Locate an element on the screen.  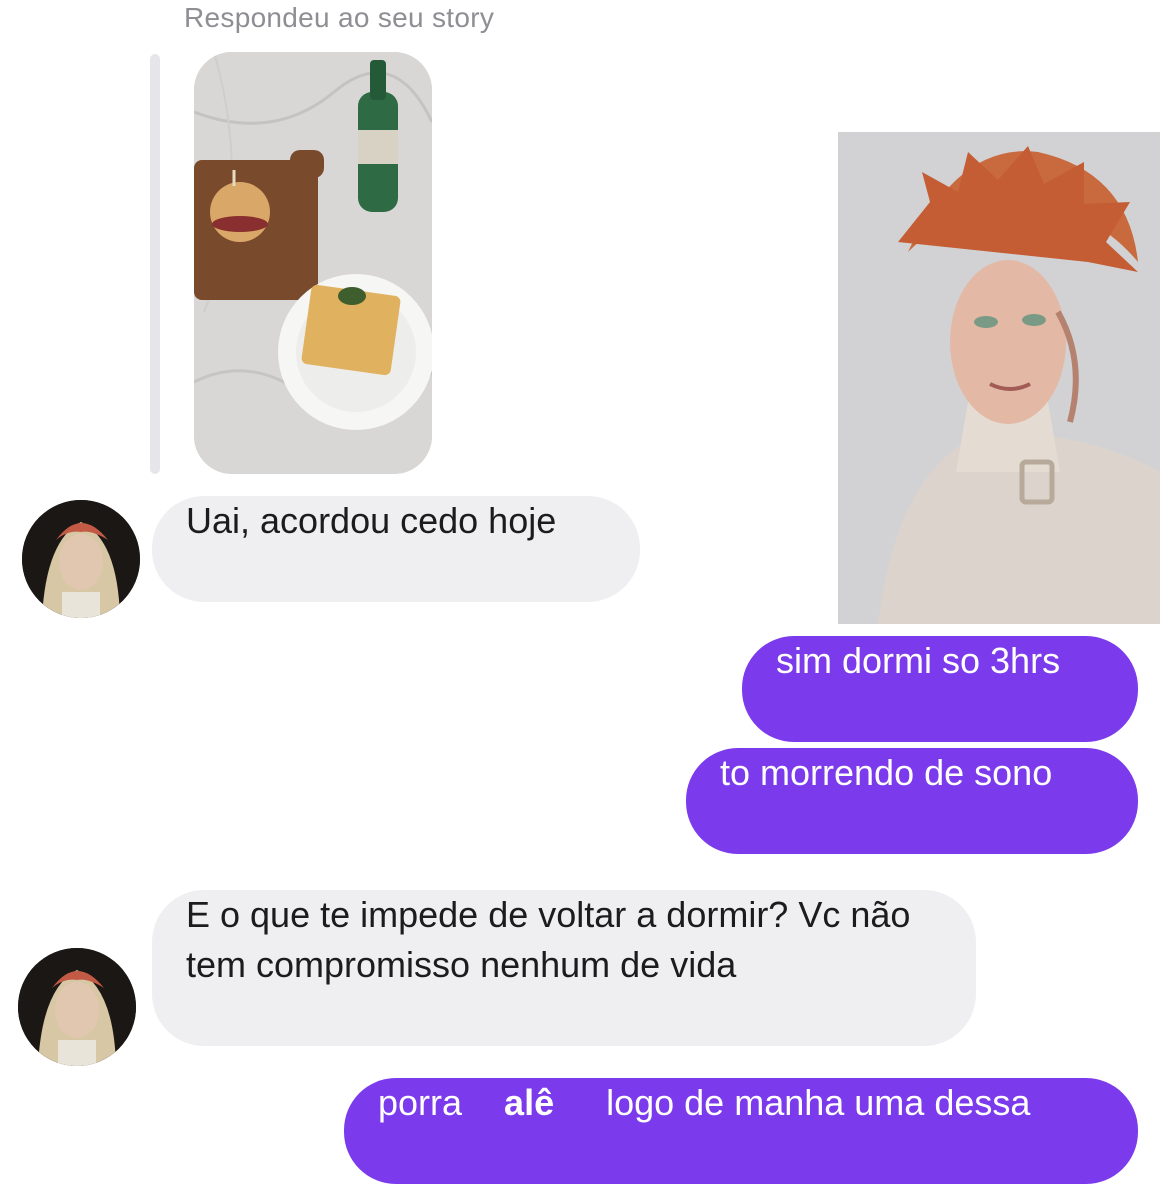
message-word-emphasis: alê is located at coordinates (529, 1102).